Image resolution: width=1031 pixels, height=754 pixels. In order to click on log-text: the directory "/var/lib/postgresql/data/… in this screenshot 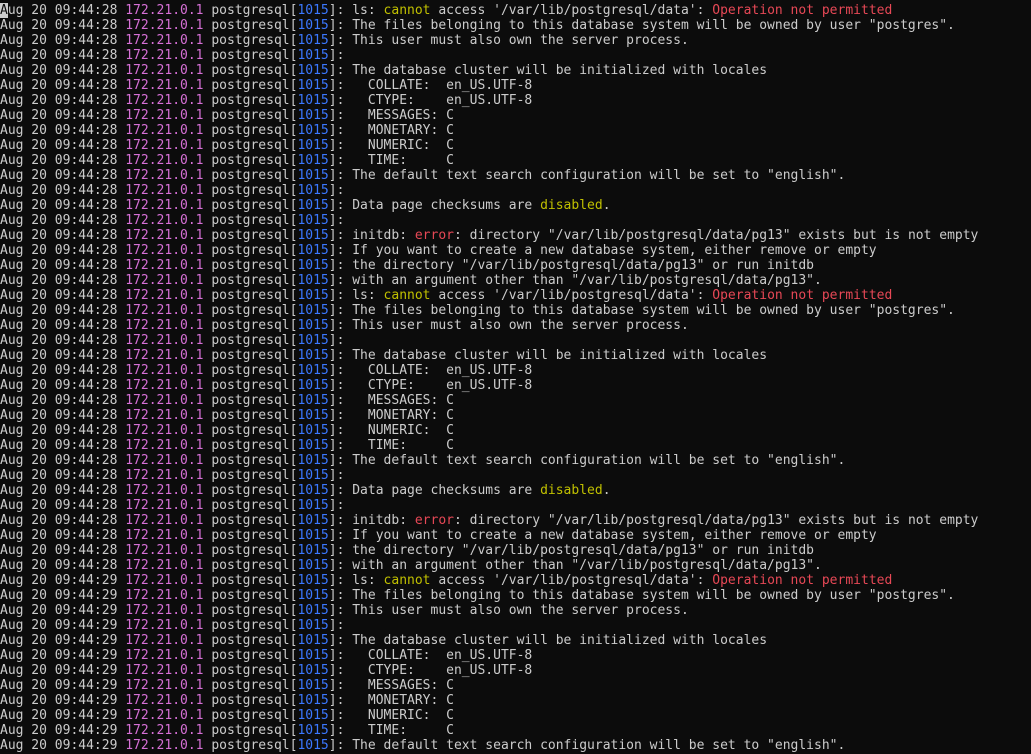, I will do `click(583, 550)`.